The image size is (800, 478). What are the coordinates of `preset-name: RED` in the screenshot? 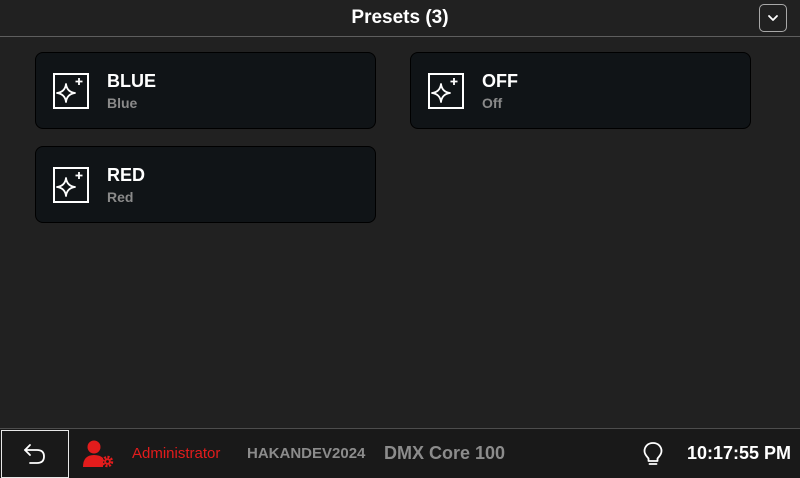 It's located at (126, 175).